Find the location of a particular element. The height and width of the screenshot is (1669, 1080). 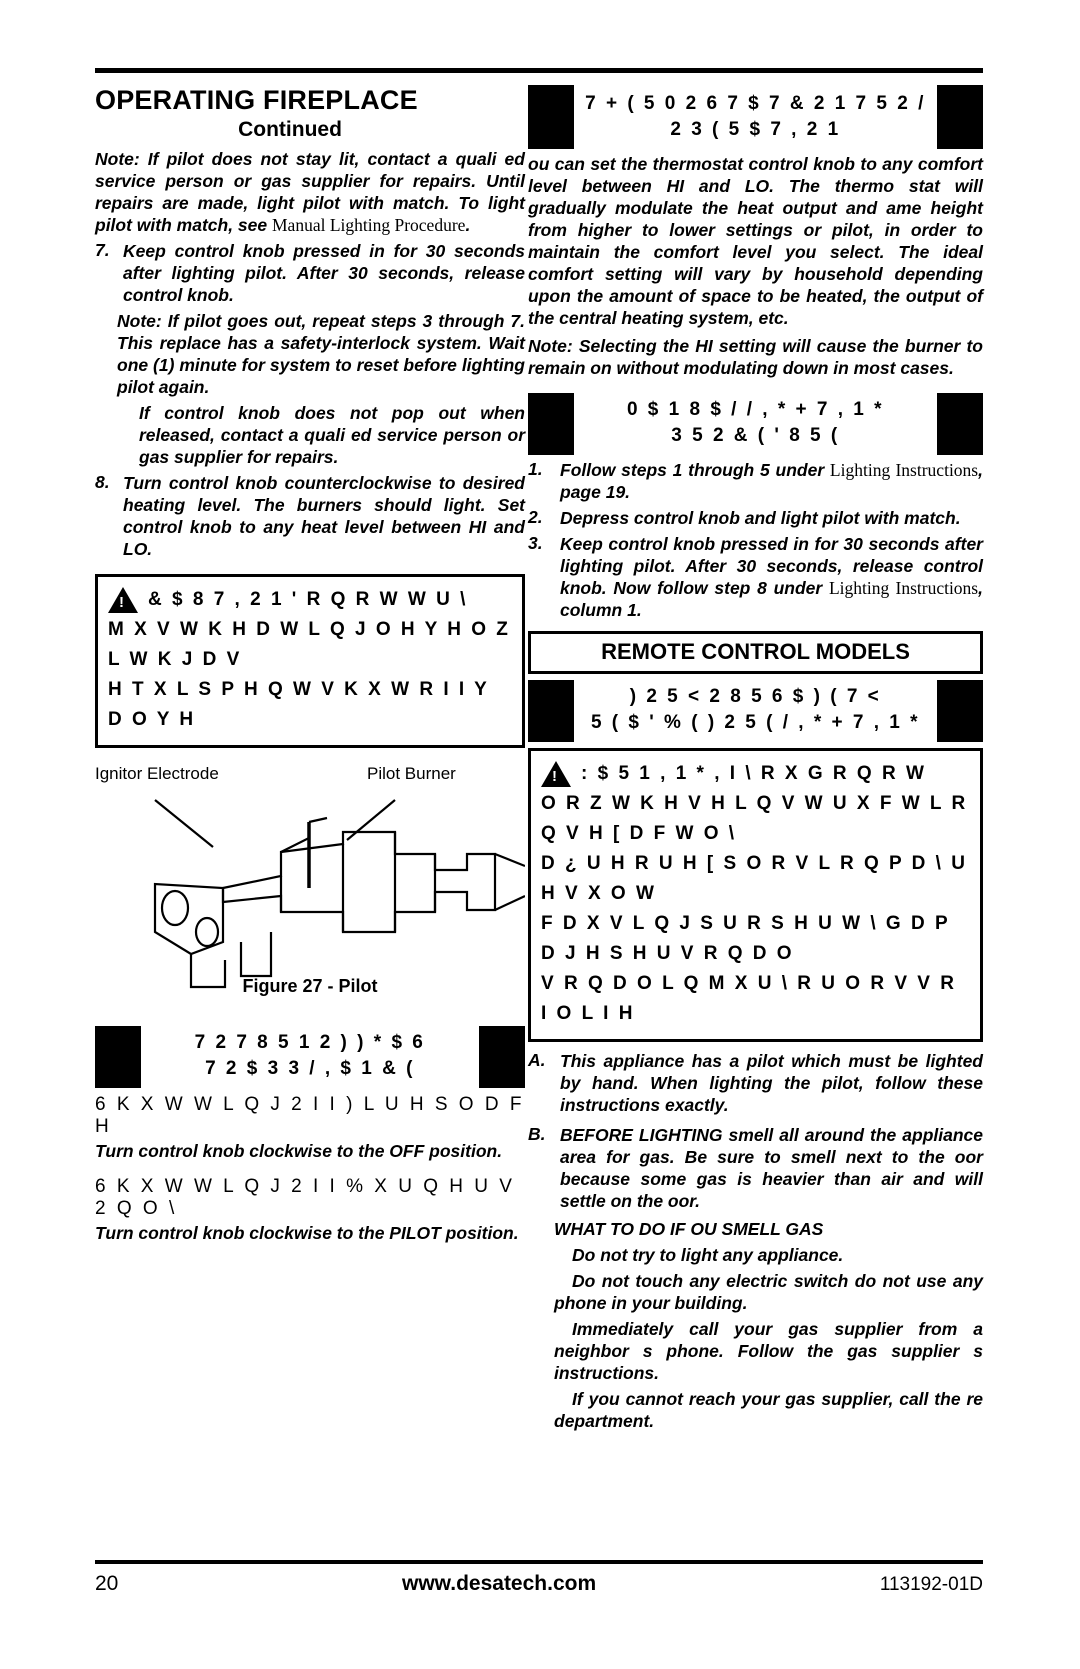

safety-bullet-1: Do not try to light any appliance. is located at coordinates (708, 1255).